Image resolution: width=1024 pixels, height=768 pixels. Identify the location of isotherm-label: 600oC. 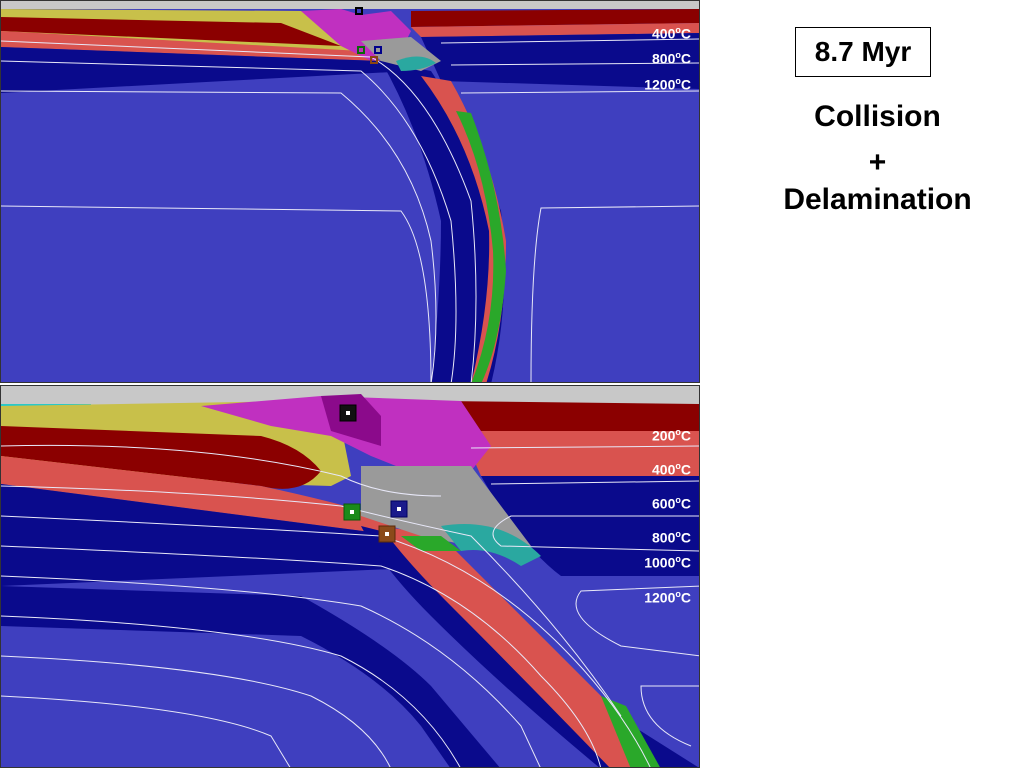
(671, 503).